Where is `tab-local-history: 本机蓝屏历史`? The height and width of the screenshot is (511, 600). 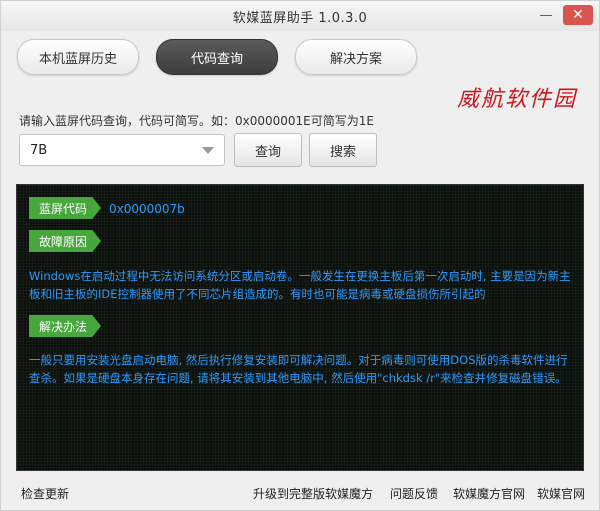 tab-local-history: 本机蓝屏历史 is located at coordinates (78, 57).